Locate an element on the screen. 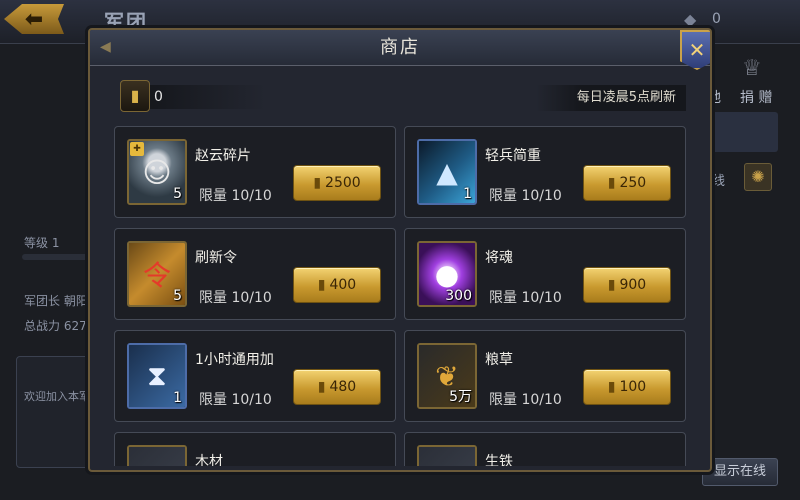  donate-label: 捐 赠 is located at coordinates (756, 97).